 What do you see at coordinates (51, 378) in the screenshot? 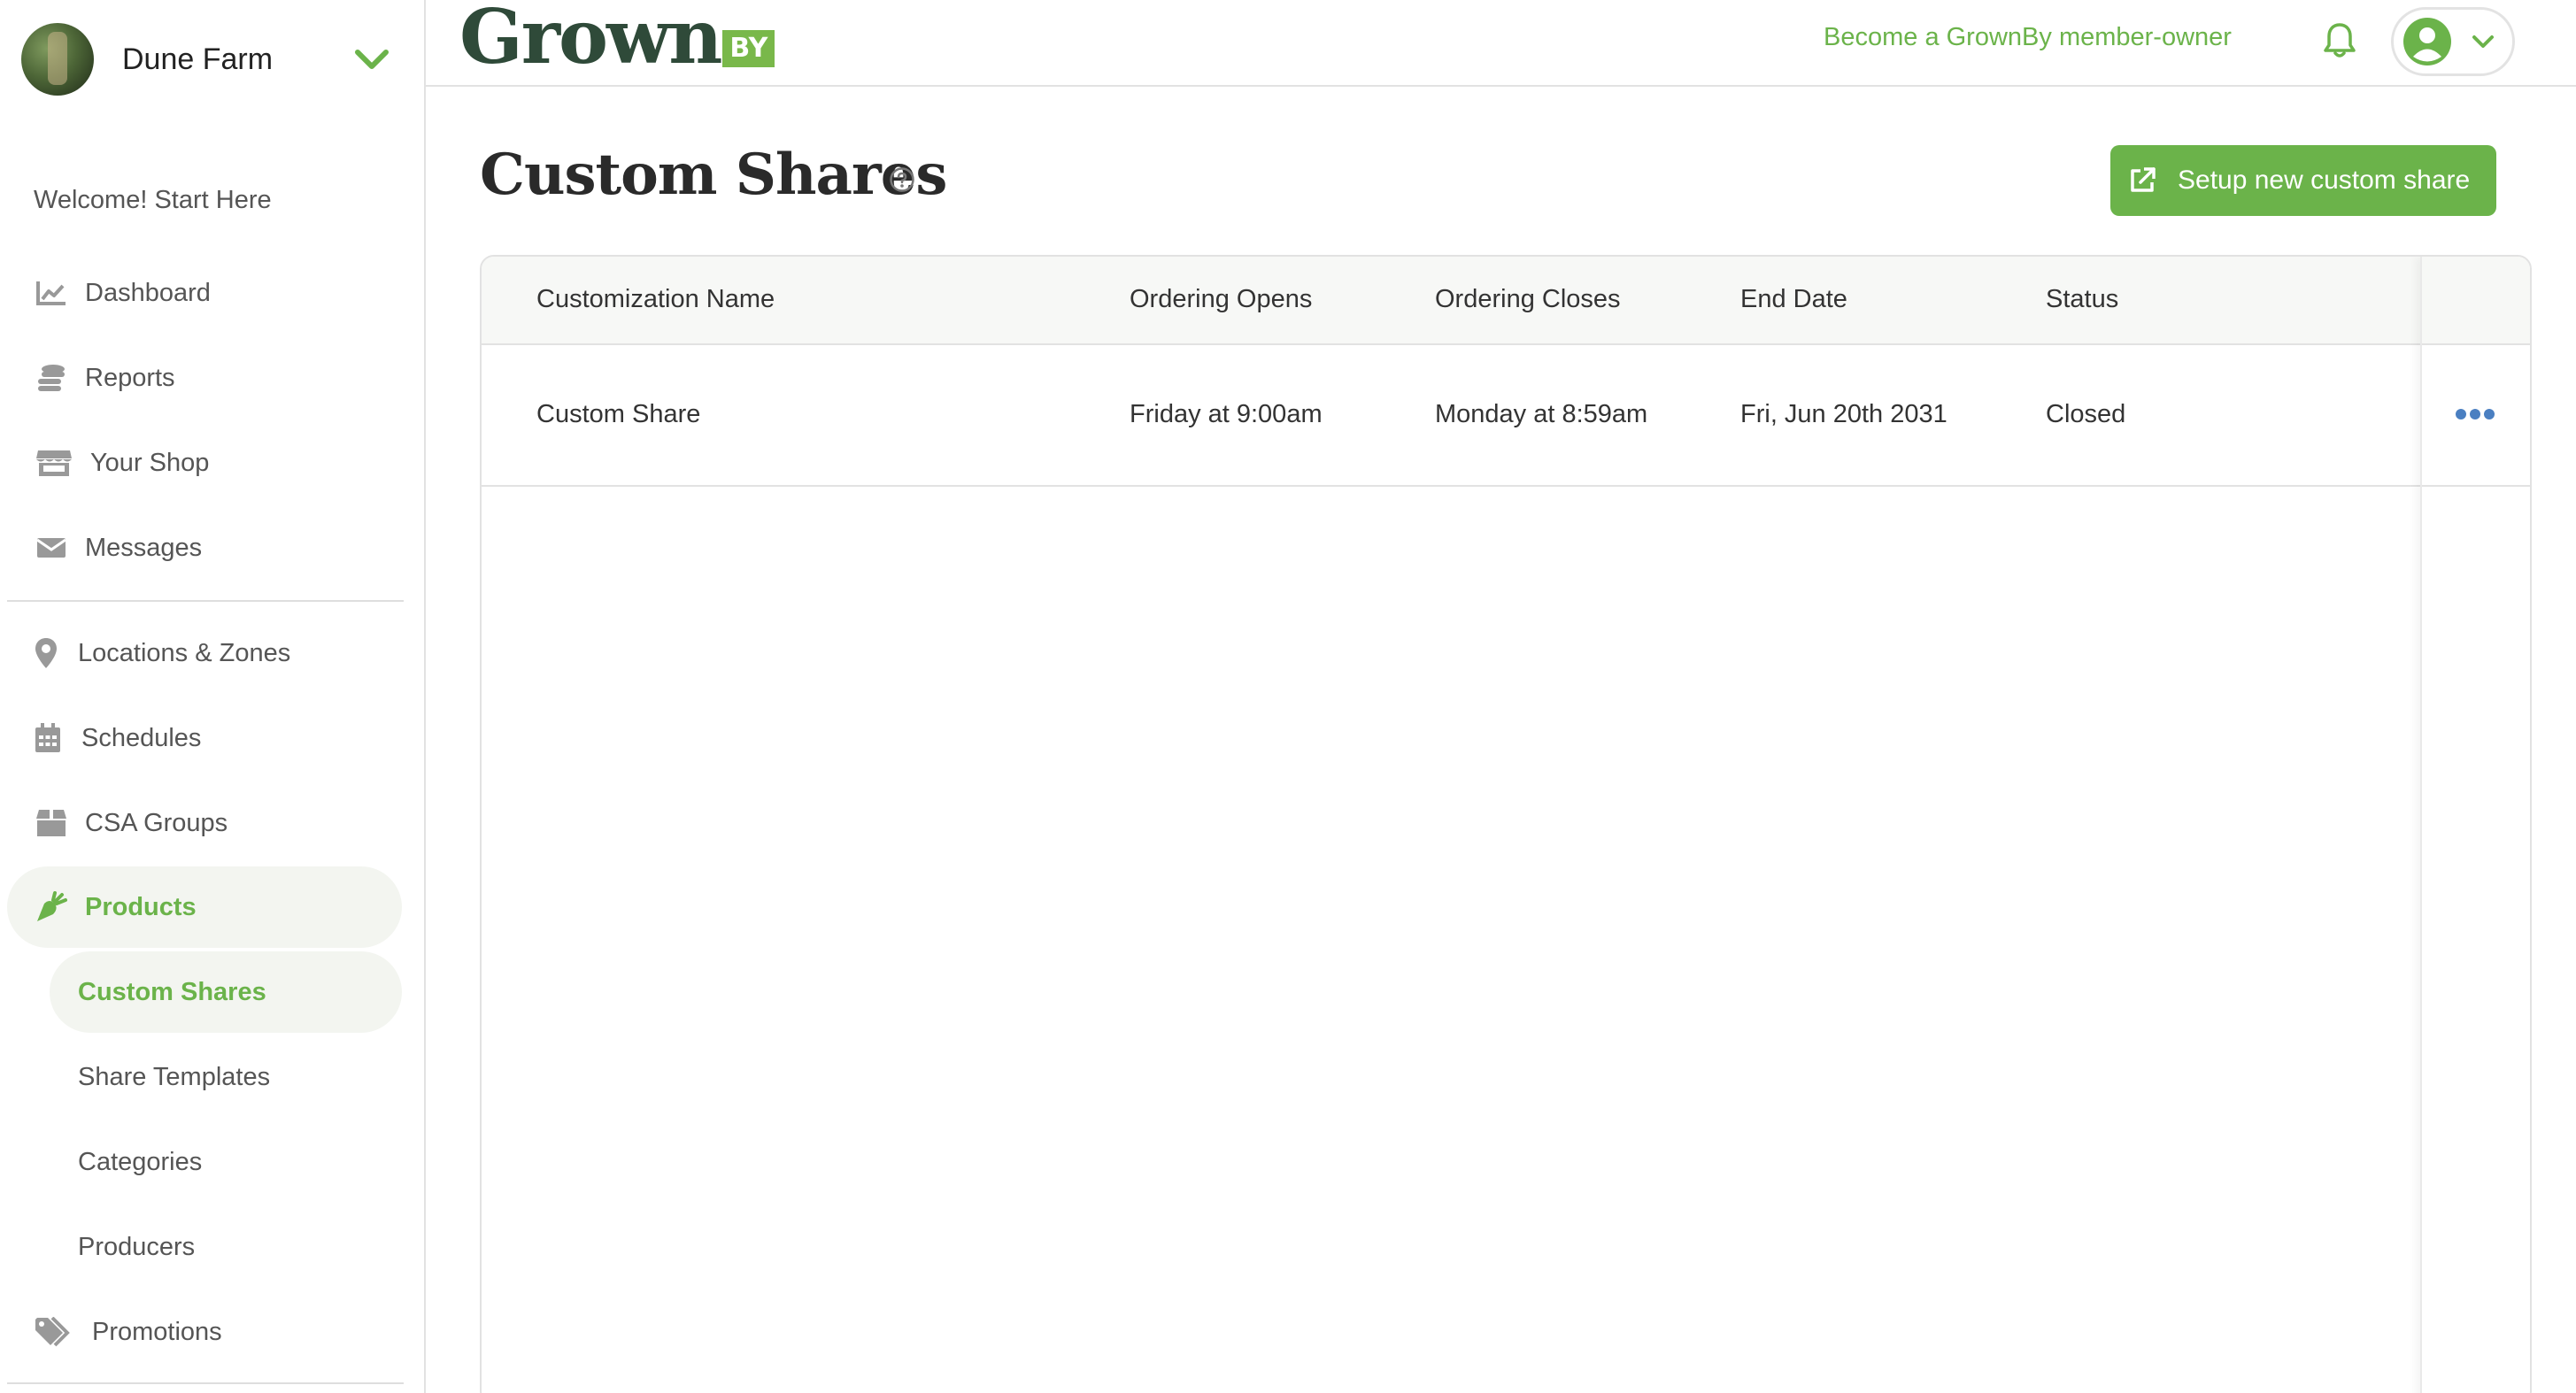
I see `coins-icon` at bounding box center [51, 378].